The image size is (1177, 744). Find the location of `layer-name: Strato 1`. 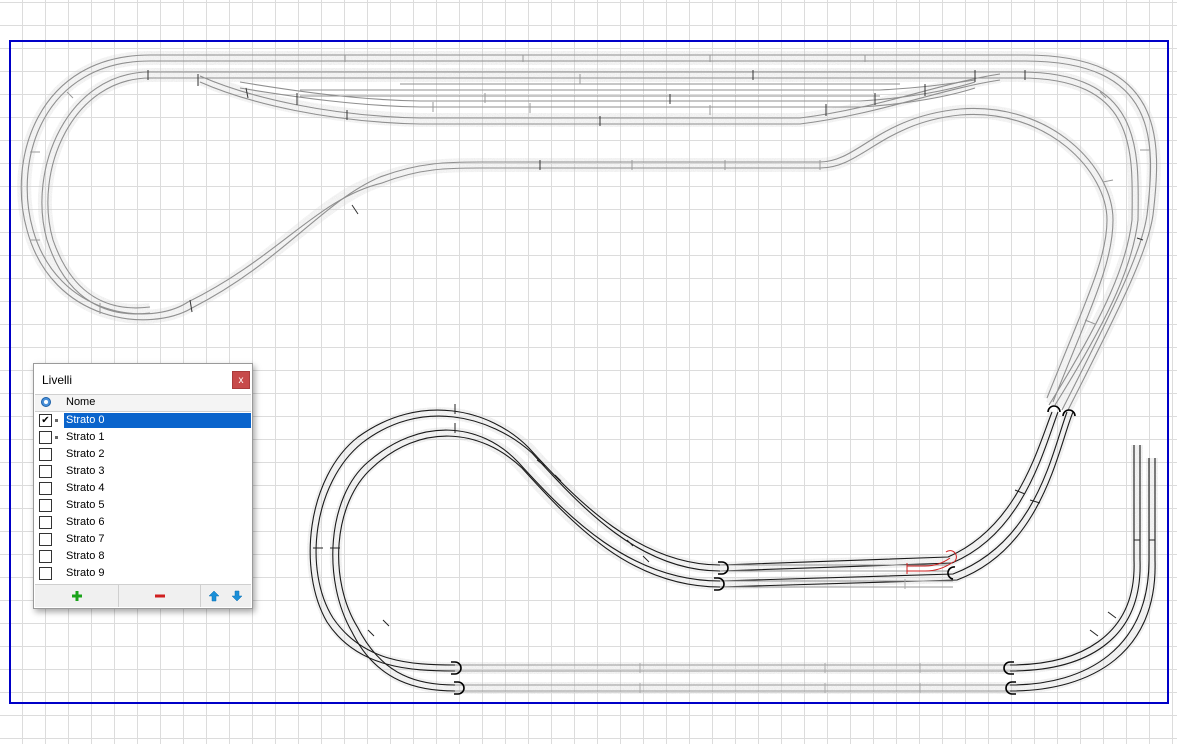

layer-name: Strato 1 is located at coordinates (85, 437).